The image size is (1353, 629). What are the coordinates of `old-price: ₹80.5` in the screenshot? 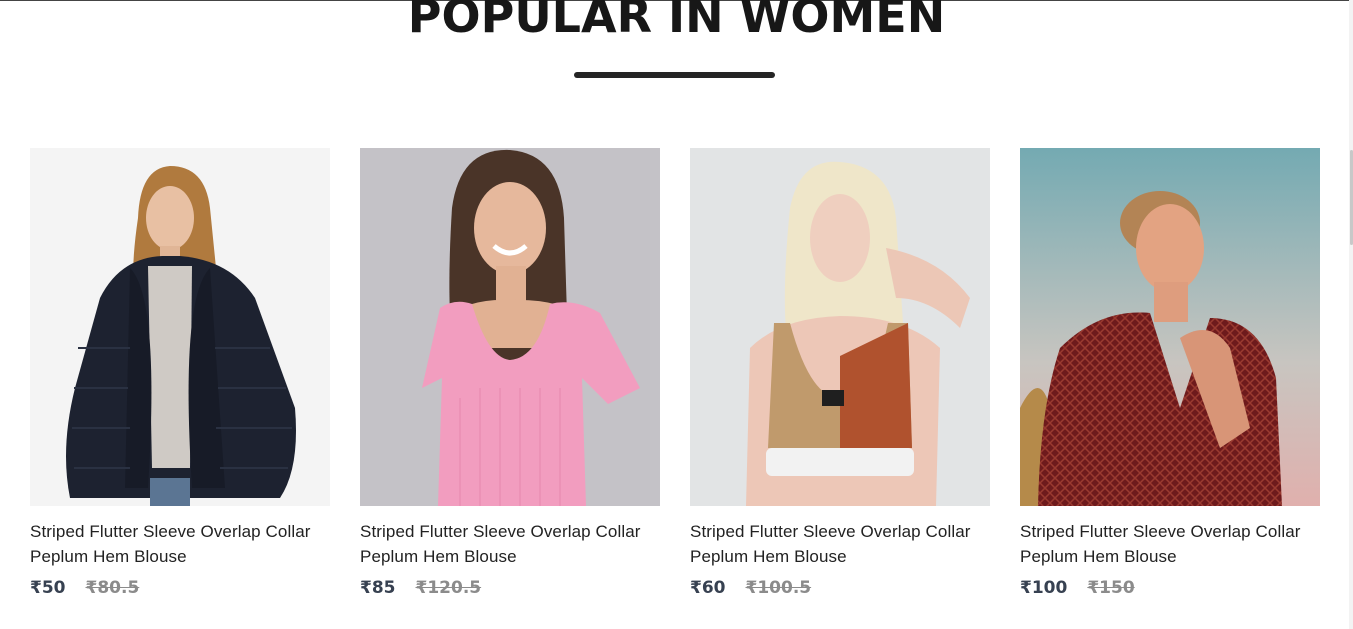 It's located at (112, 588).